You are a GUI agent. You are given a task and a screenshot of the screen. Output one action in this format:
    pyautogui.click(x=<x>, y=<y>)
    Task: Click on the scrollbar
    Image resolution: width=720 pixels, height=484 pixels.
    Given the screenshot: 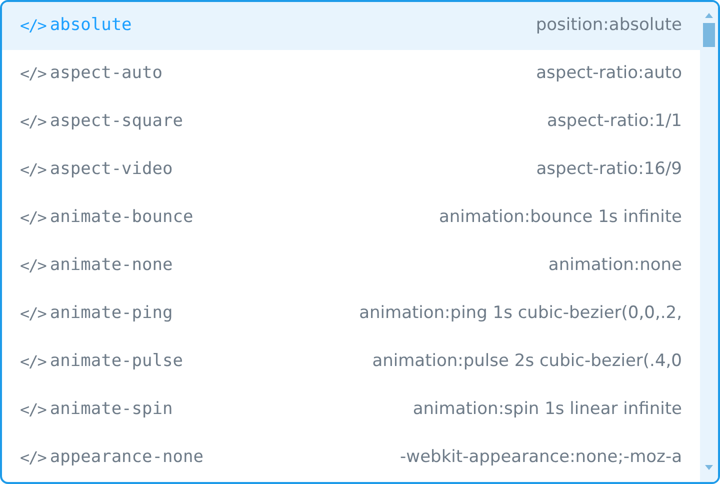 What is the action you would take?
    pyautogui.click(x=709, y=242)
    